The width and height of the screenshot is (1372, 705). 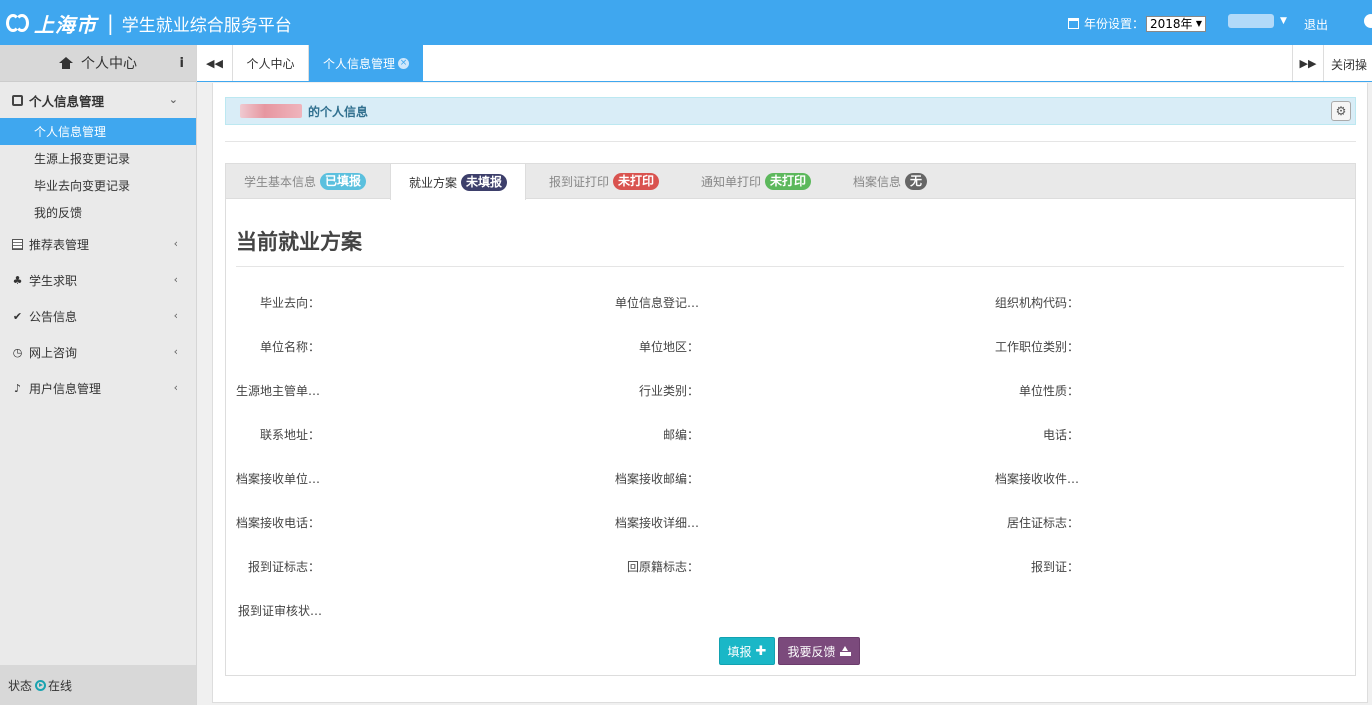 I want to click on fill-button: 填报 ✚, so click(x=747, y=651).